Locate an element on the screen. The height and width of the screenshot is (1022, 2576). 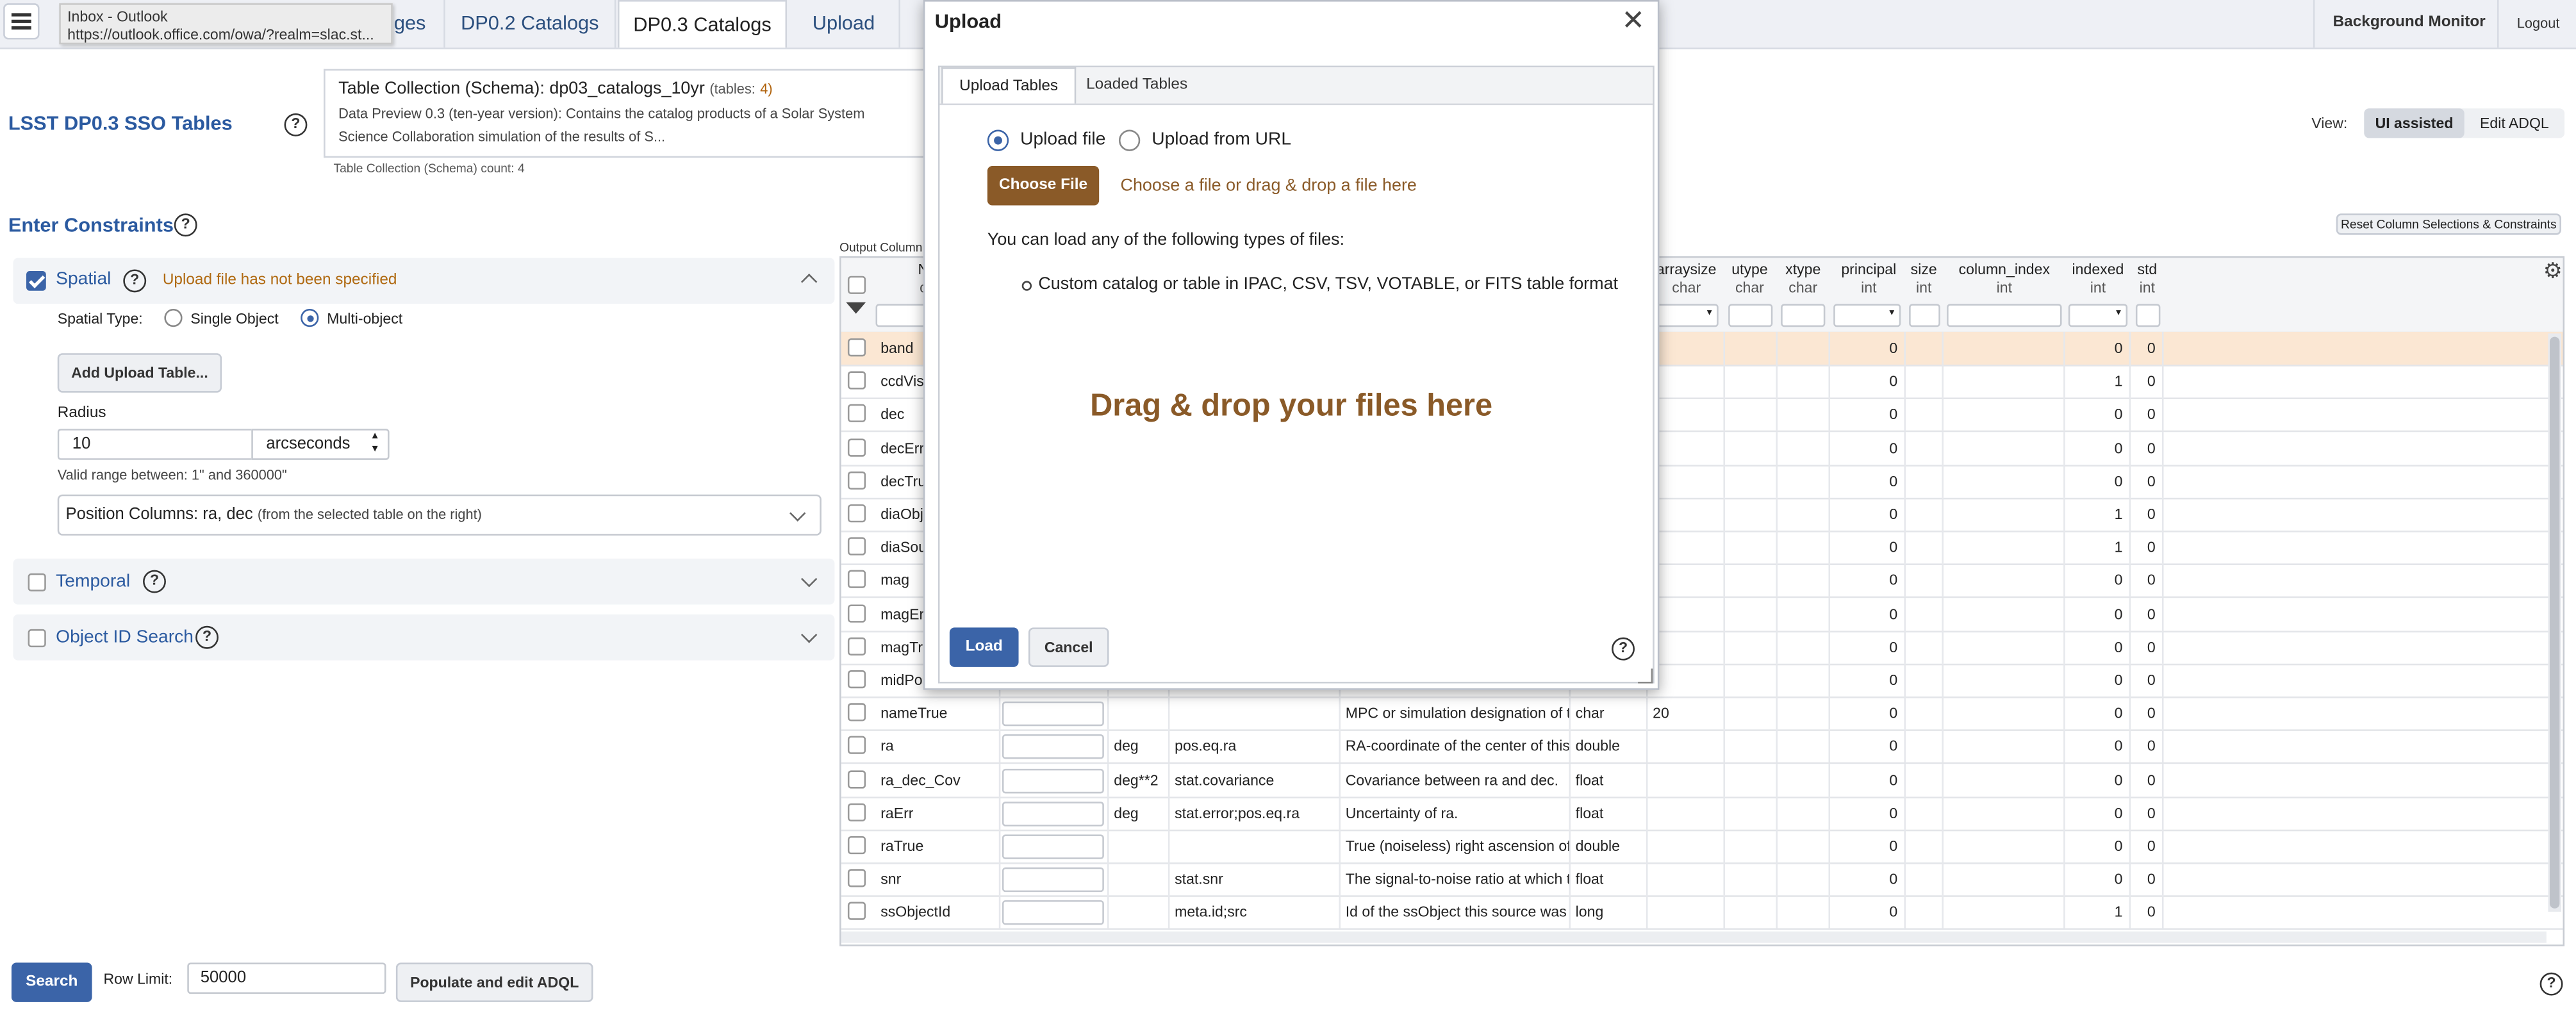
resize-handle is located at coordinates (1645, 676).